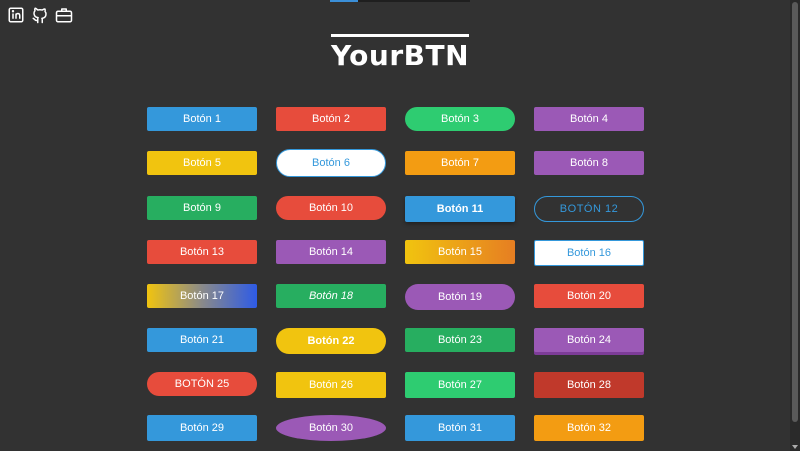  I want to click on social-links, so click(40, 15).